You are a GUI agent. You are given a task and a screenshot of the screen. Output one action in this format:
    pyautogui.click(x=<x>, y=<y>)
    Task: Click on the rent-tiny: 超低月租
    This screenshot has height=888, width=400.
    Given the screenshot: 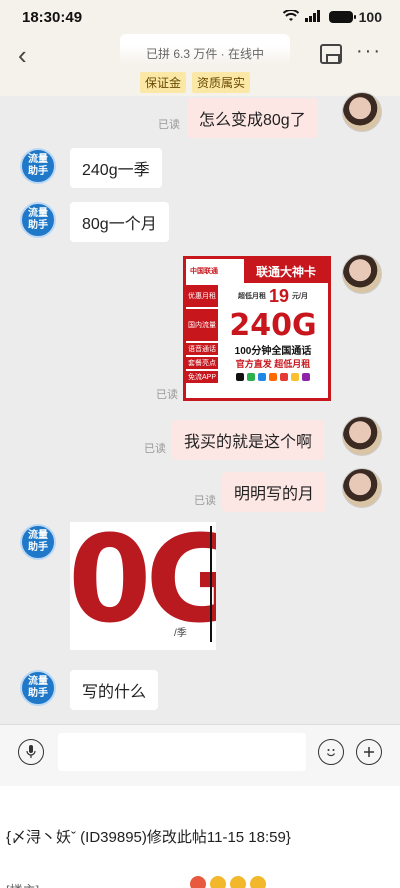 What is the action you would take?
    pyautogui.click(x=252, y=296)
    